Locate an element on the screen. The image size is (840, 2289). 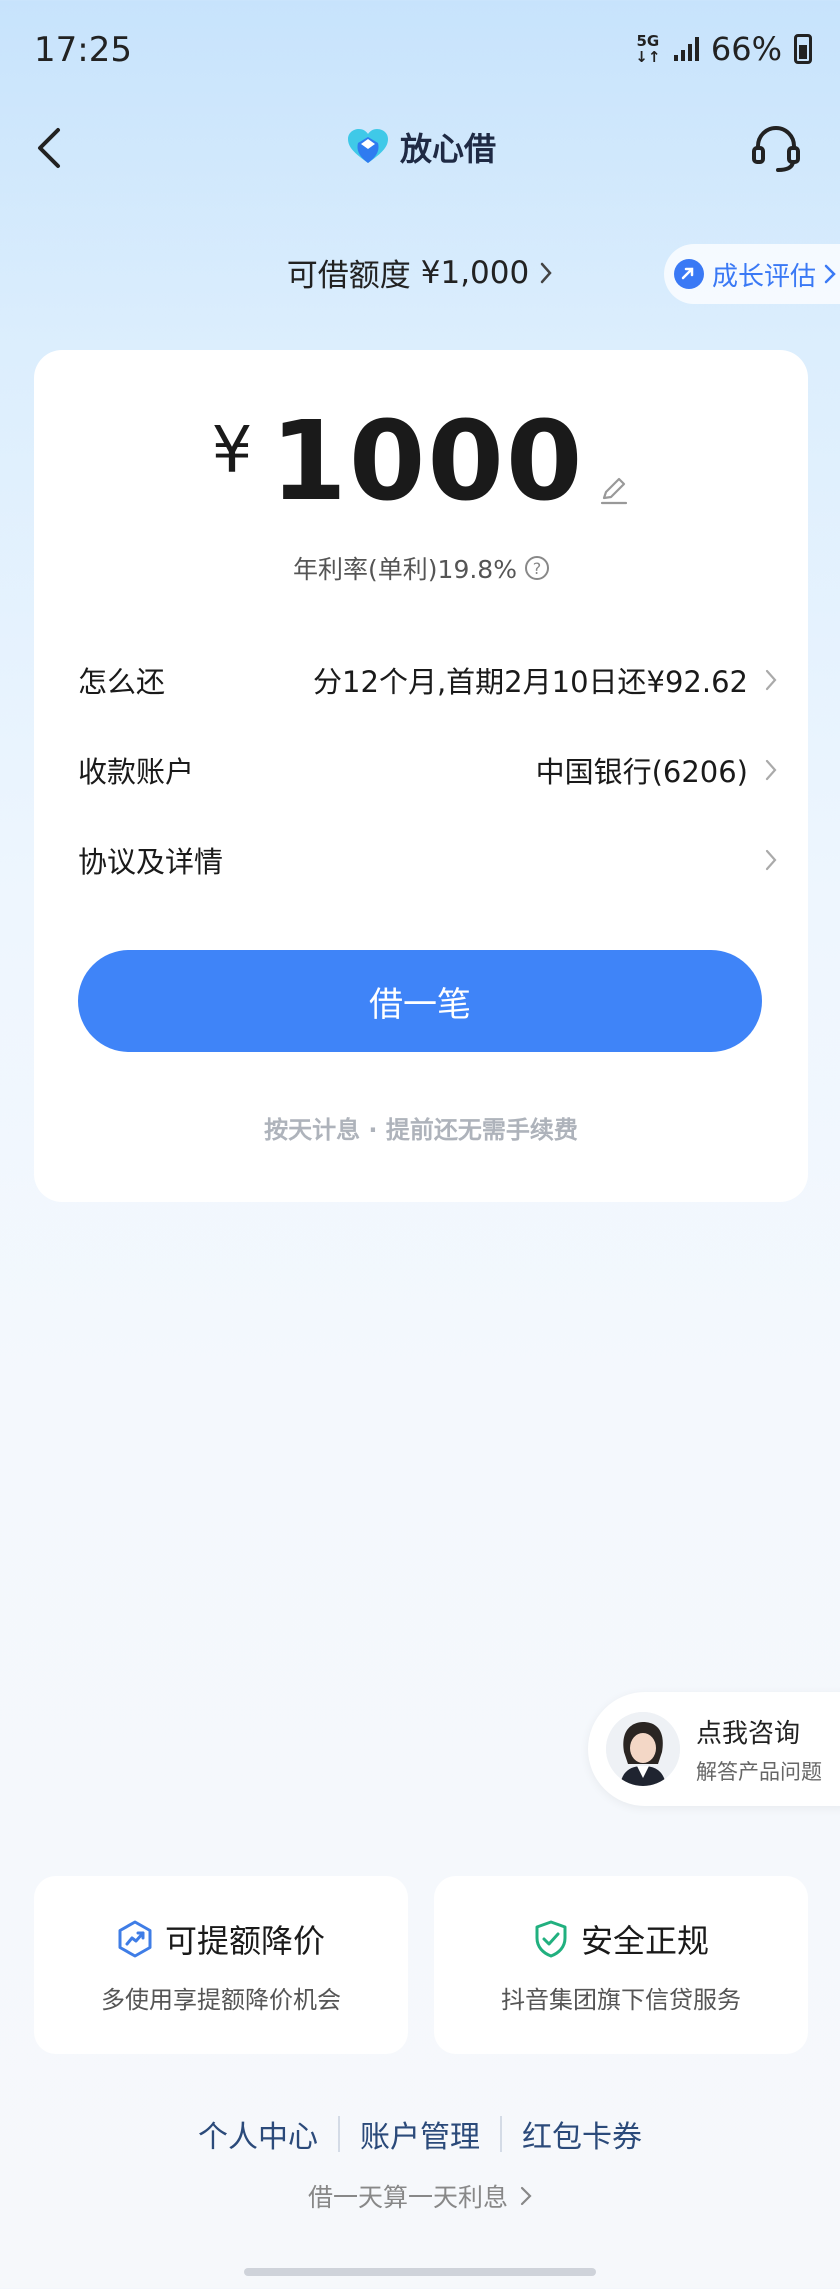
app-title: 放心借 is located at coordinates (420, 147).